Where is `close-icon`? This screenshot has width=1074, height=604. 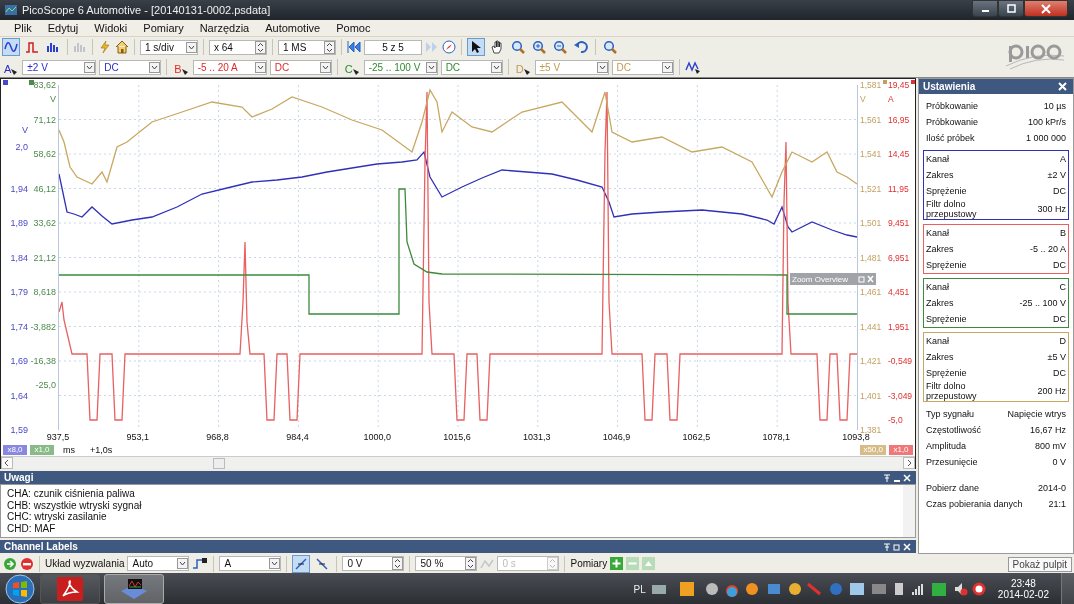 close-icon is located at coordinates (1062, 86).